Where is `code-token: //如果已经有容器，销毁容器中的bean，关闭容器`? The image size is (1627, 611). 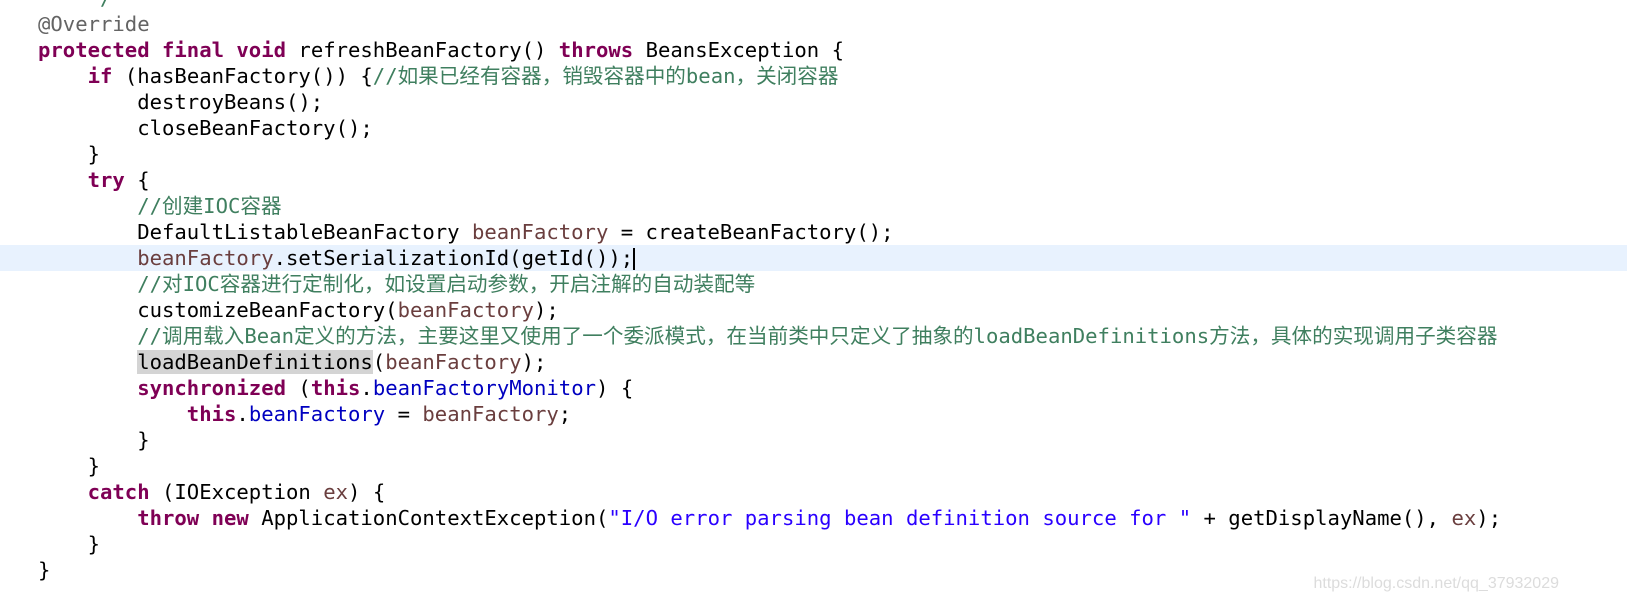 code-token: //如果已经有容器，销毁容器中的bean，关闭容器 is located at coordinates (605, 76).